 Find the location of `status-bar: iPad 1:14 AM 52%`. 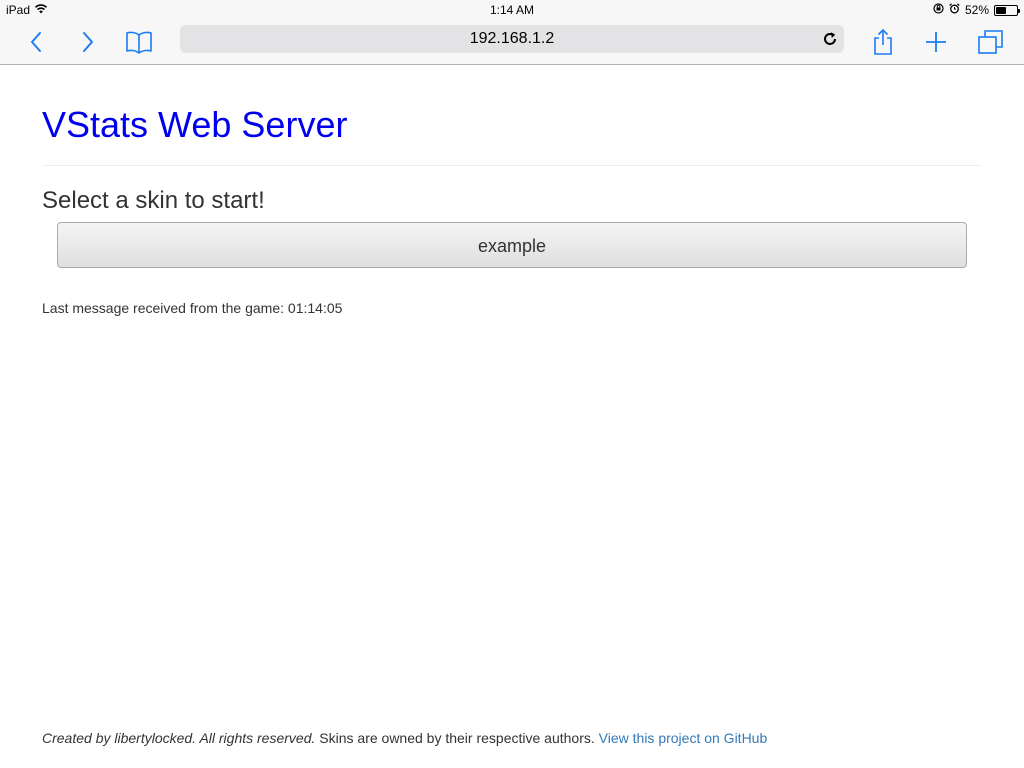

status-bar: iPad 1:14 AM 52% is located at coordinates (512, 10).